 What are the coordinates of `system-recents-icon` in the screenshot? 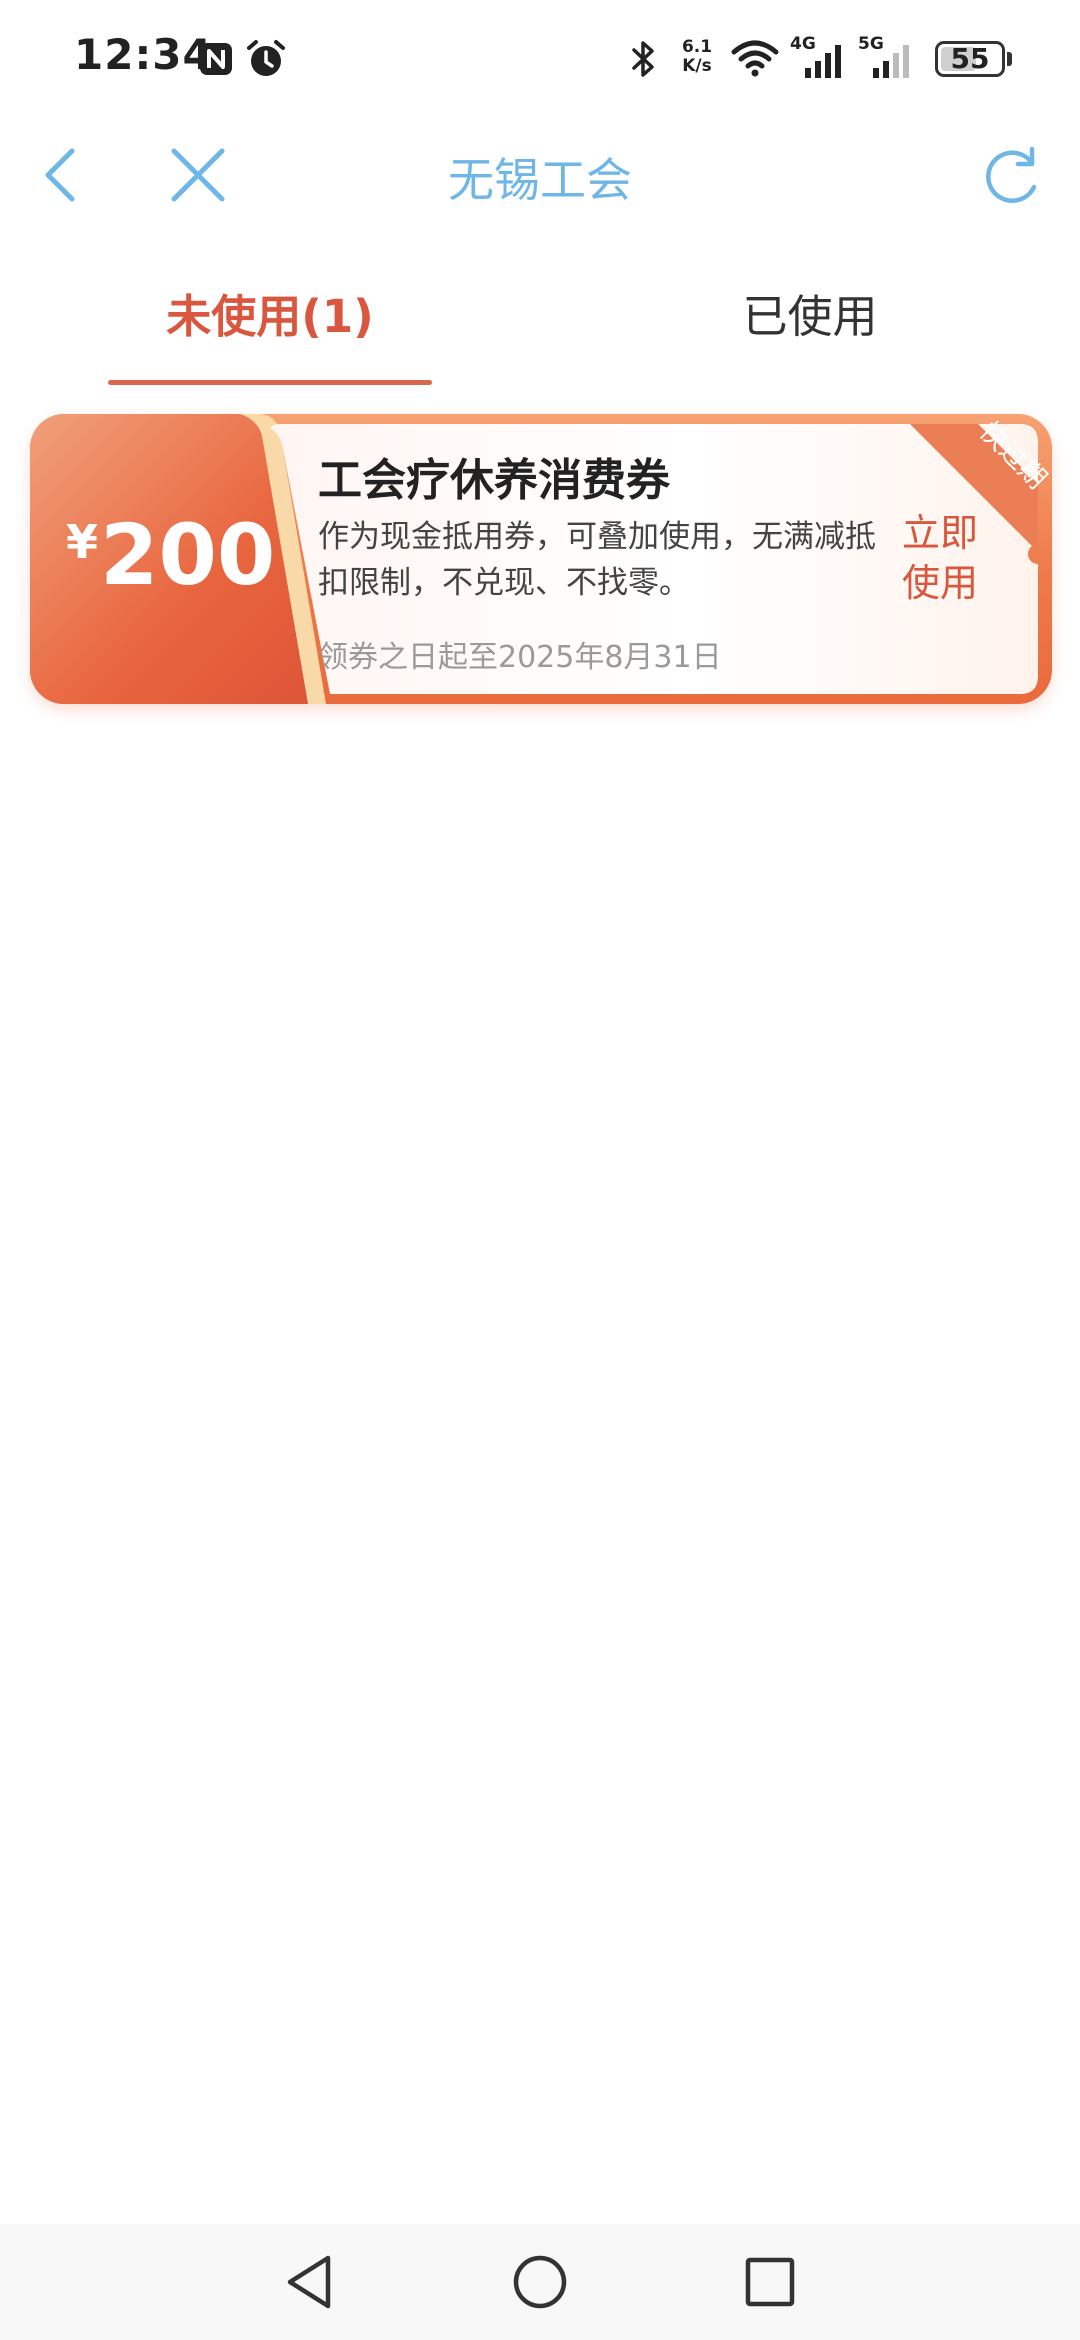 It's located at (770, 2282).